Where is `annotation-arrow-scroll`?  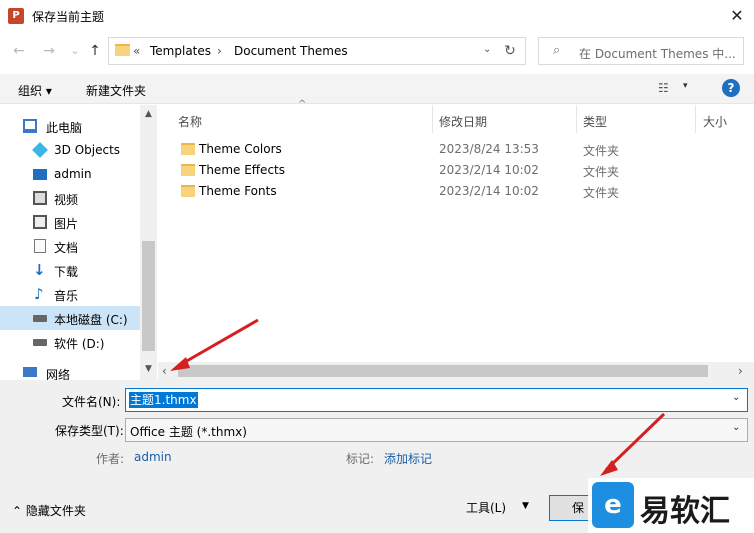
annotation-arrow-scroll is located at coordinates (214, 344).